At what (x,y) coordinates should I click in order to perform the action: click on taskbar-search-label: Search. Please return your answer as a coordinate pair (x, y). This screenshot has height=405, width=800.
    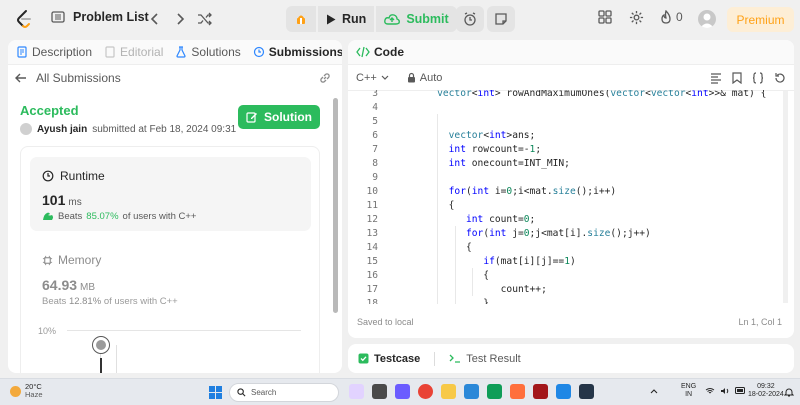
    Looking at the image, I should click on (264, 392).